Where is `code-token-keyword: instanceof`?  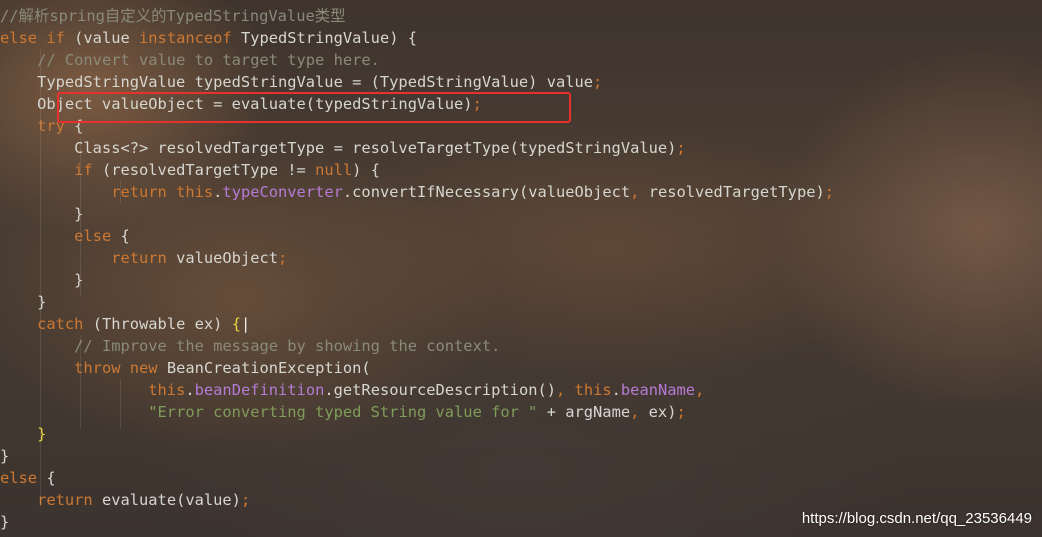 code-token-keyword: instanceof is located at coordinates (185, 38).